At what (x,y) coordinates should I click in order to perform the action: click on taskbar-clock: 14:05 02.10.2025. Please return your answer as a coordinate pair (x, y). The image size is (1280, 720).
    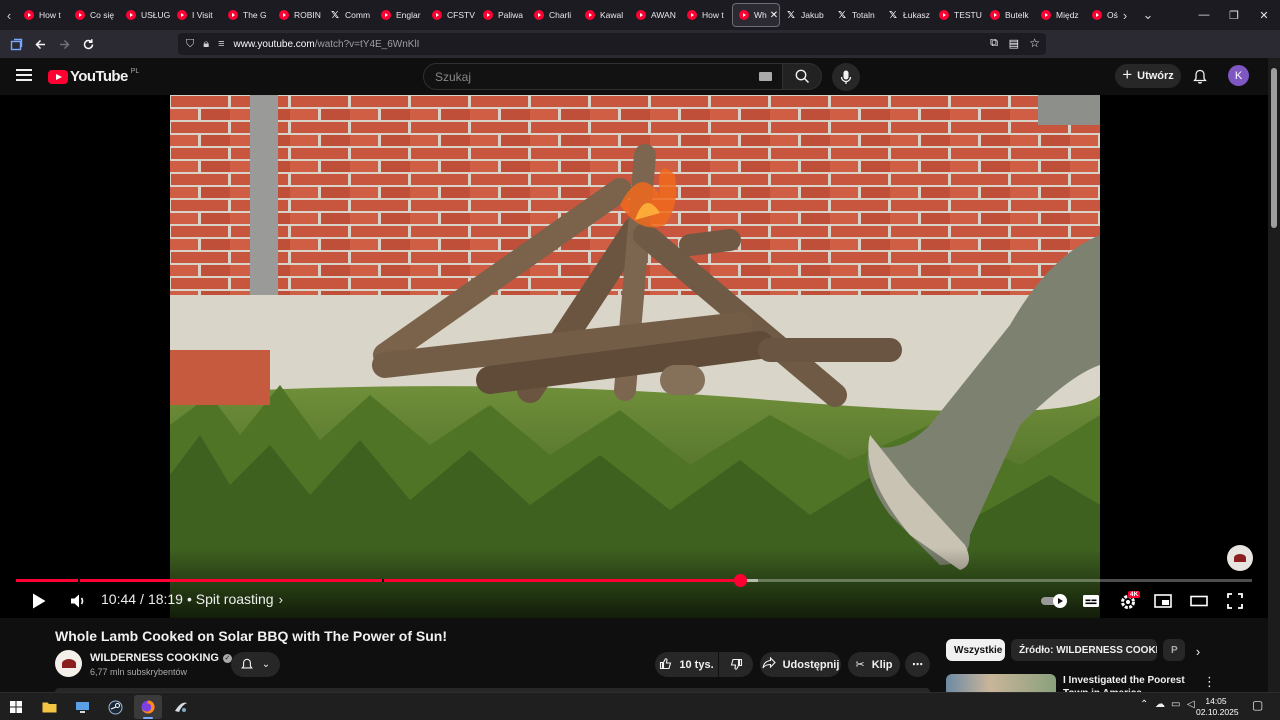
    Looking at the image, I should click on (1217, 707).